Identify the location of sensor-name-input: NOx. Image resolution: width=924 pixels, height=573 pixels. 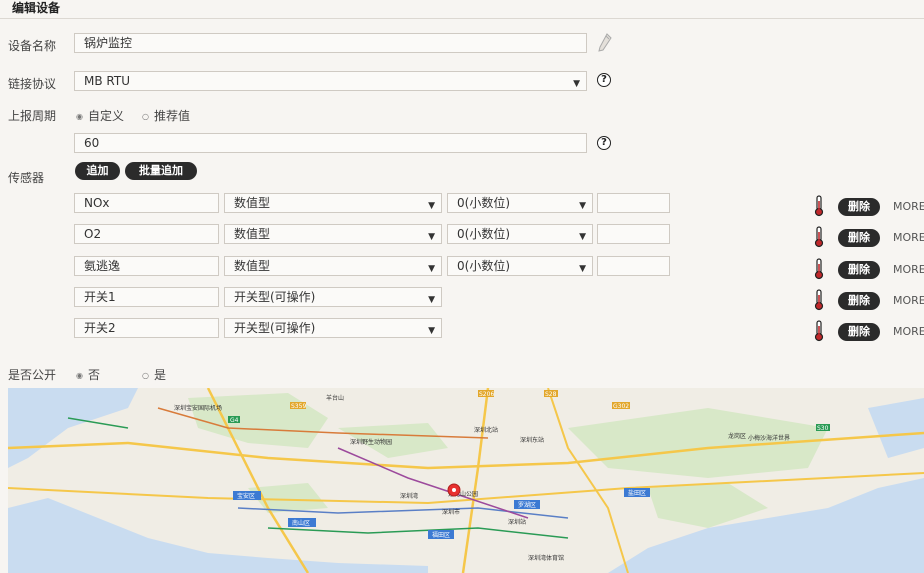
(146, 203).